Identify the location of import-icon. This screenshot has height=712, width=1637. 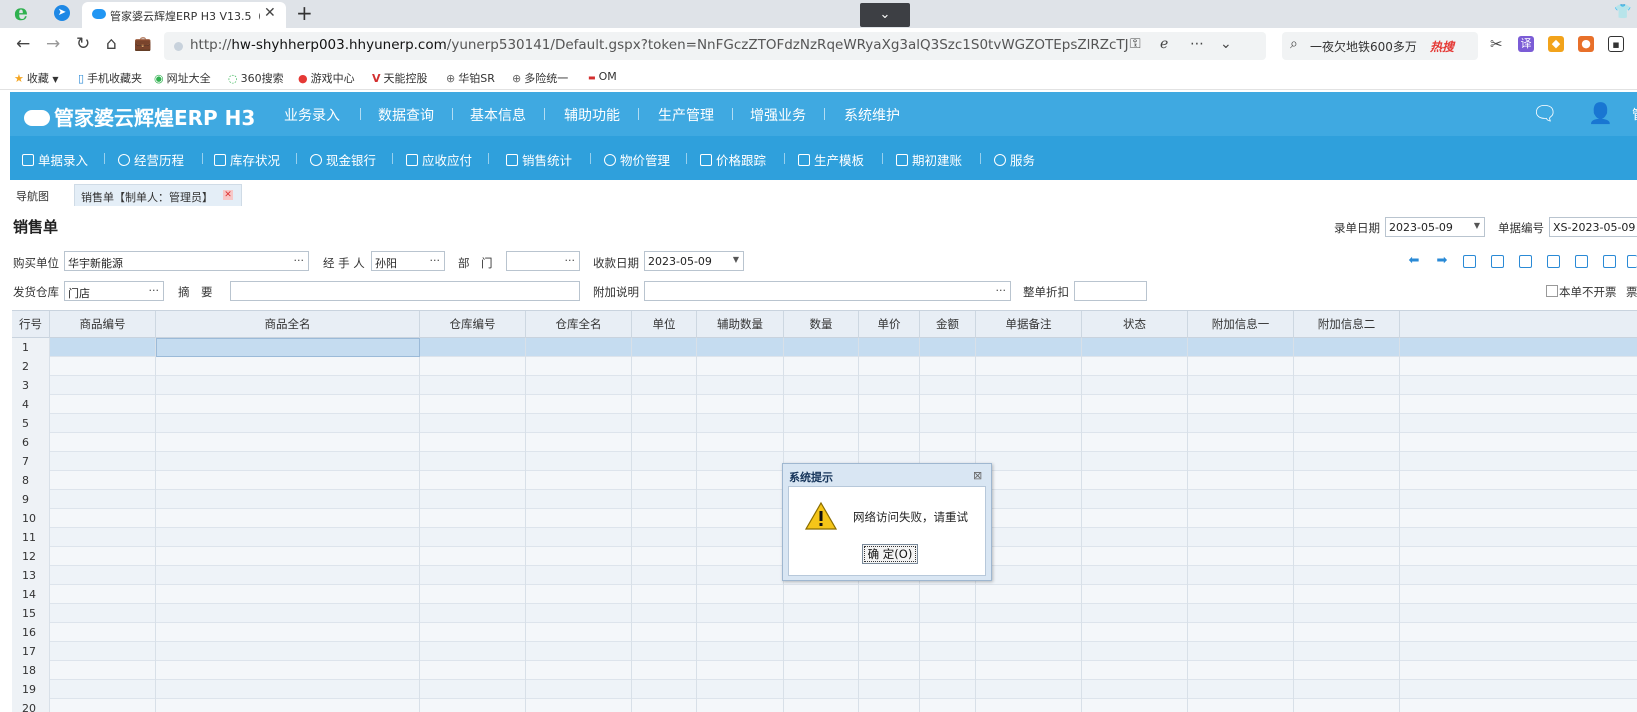
(1581, 261).